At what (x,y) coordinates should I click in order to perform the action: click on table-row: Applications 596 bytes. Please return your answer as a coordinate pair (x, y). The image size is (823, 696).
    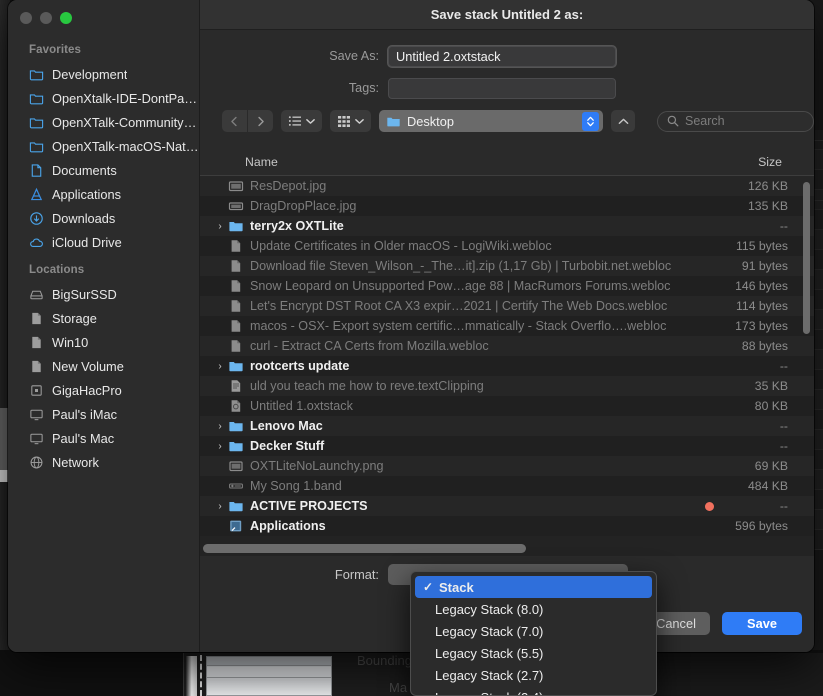
    Looking at the image, I should click on (507, 526).